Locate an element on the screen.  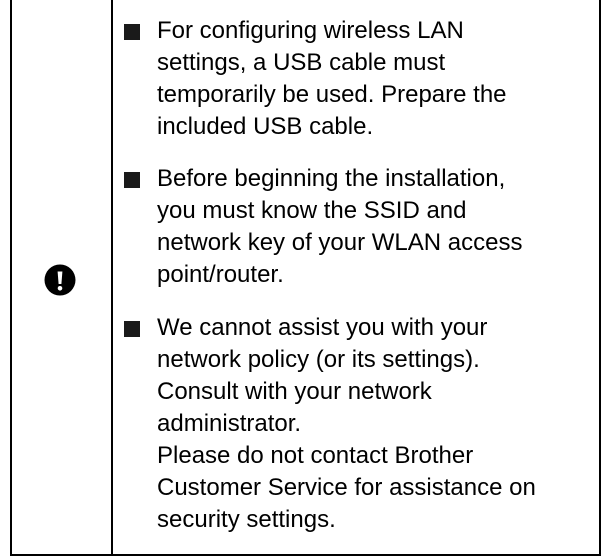
item-line: security settings. is located at coordinates (246, 519).